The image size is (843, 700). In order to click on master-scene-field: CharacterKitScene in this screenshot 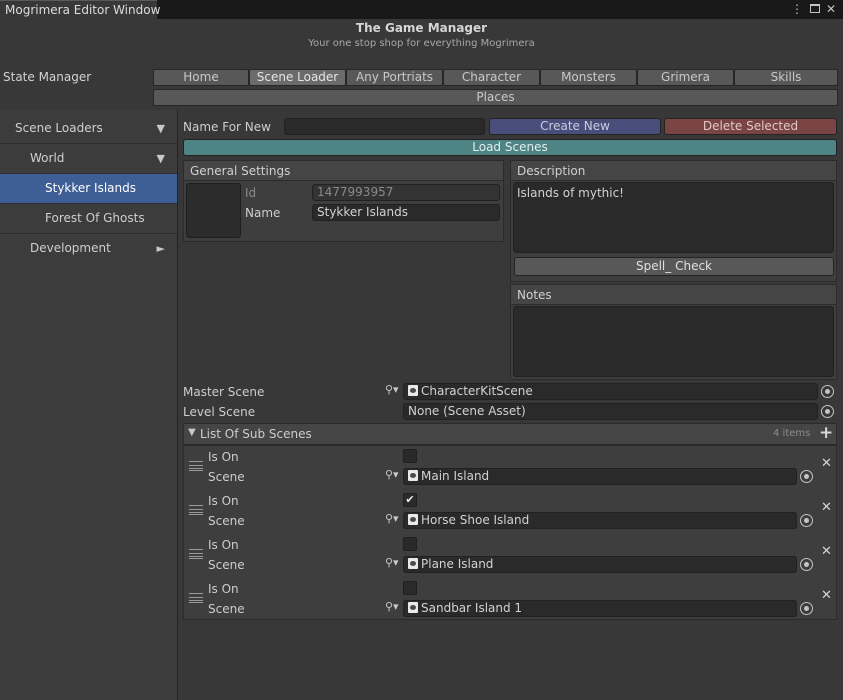, I will do `click(610, 391)`.